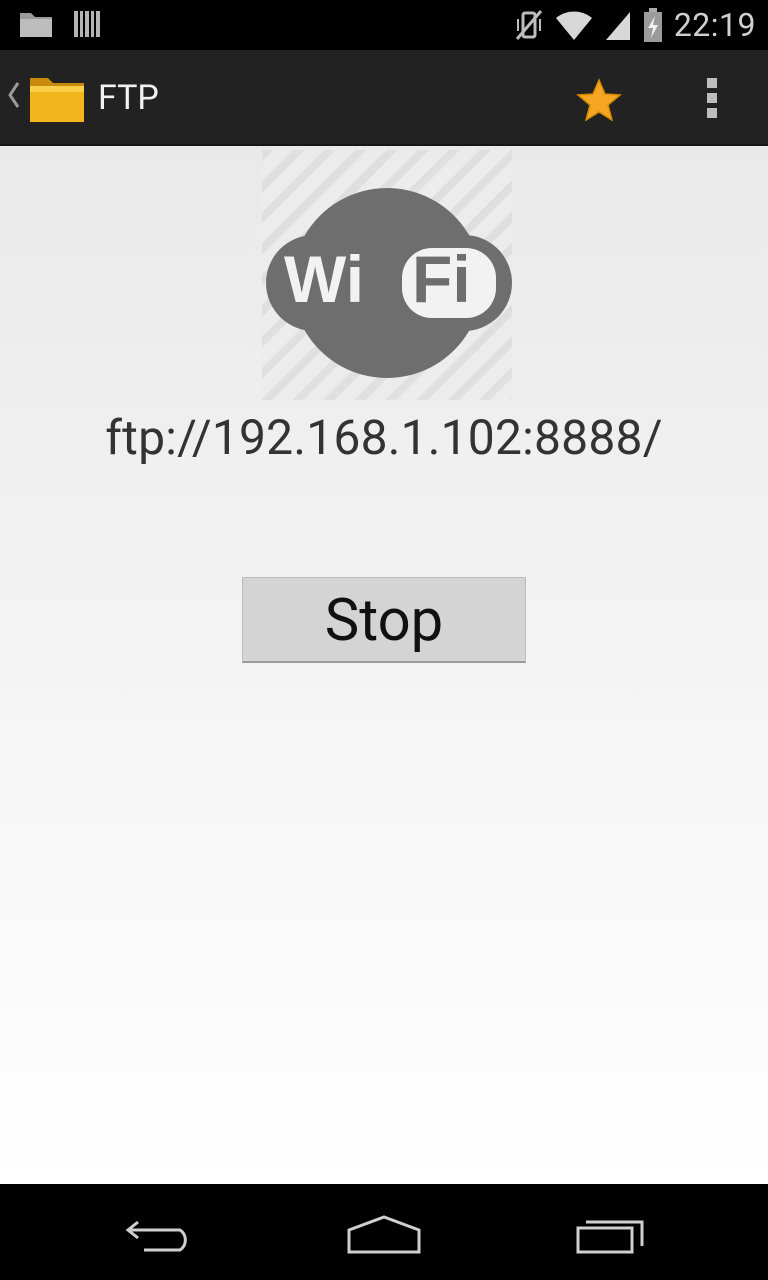  What do you see at coordinates (384, 1235) in the screenshot?
I see `home-icon` at bounding box center [384, 1235].